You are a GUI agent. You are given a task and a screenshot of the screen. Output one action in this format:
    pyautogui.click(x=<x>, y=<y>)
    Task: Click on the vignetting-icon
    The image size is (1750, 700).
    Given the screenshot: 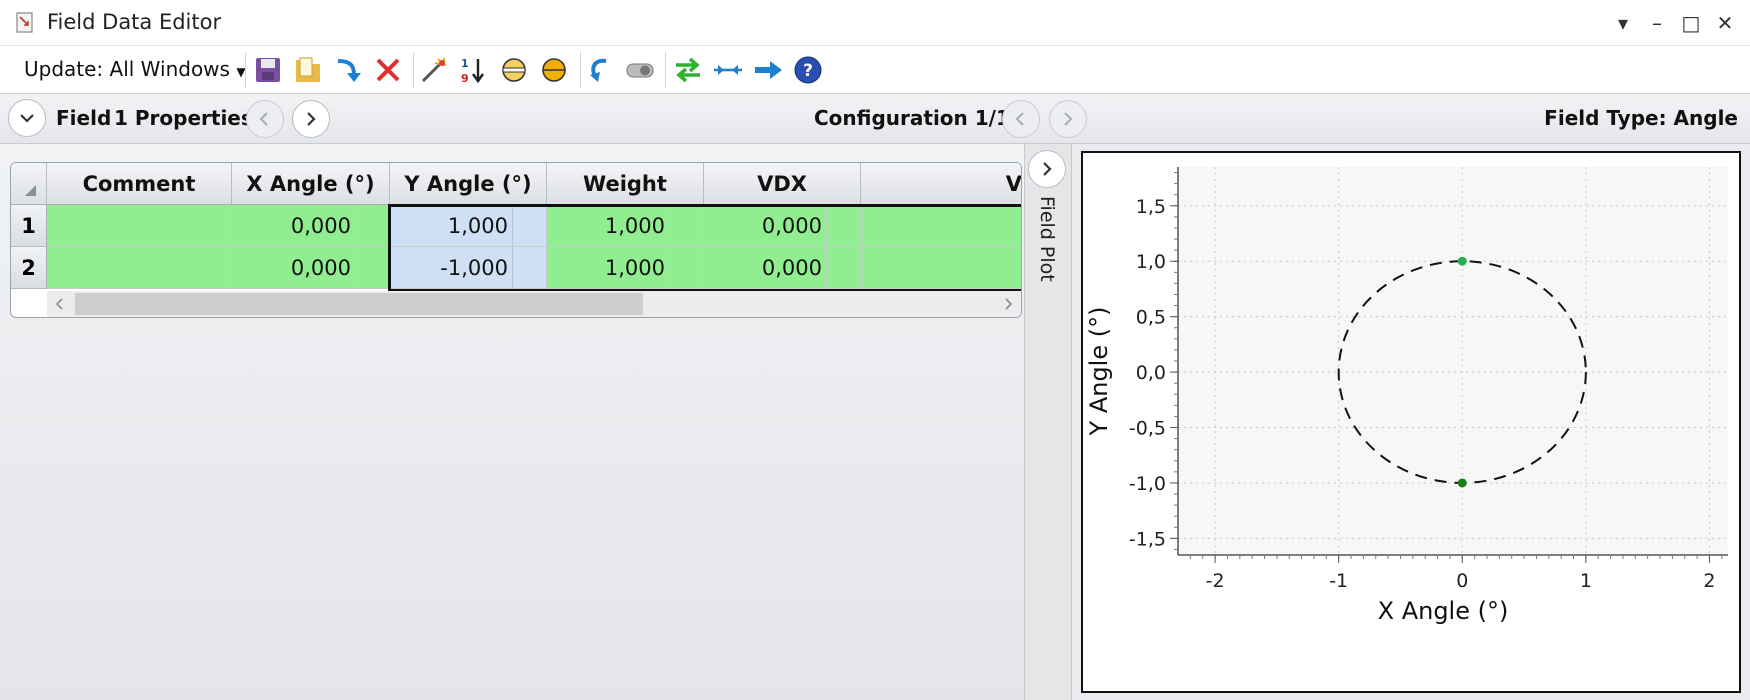 What is the action you would take?
    pyautogui.click(x=514, y=70)
    